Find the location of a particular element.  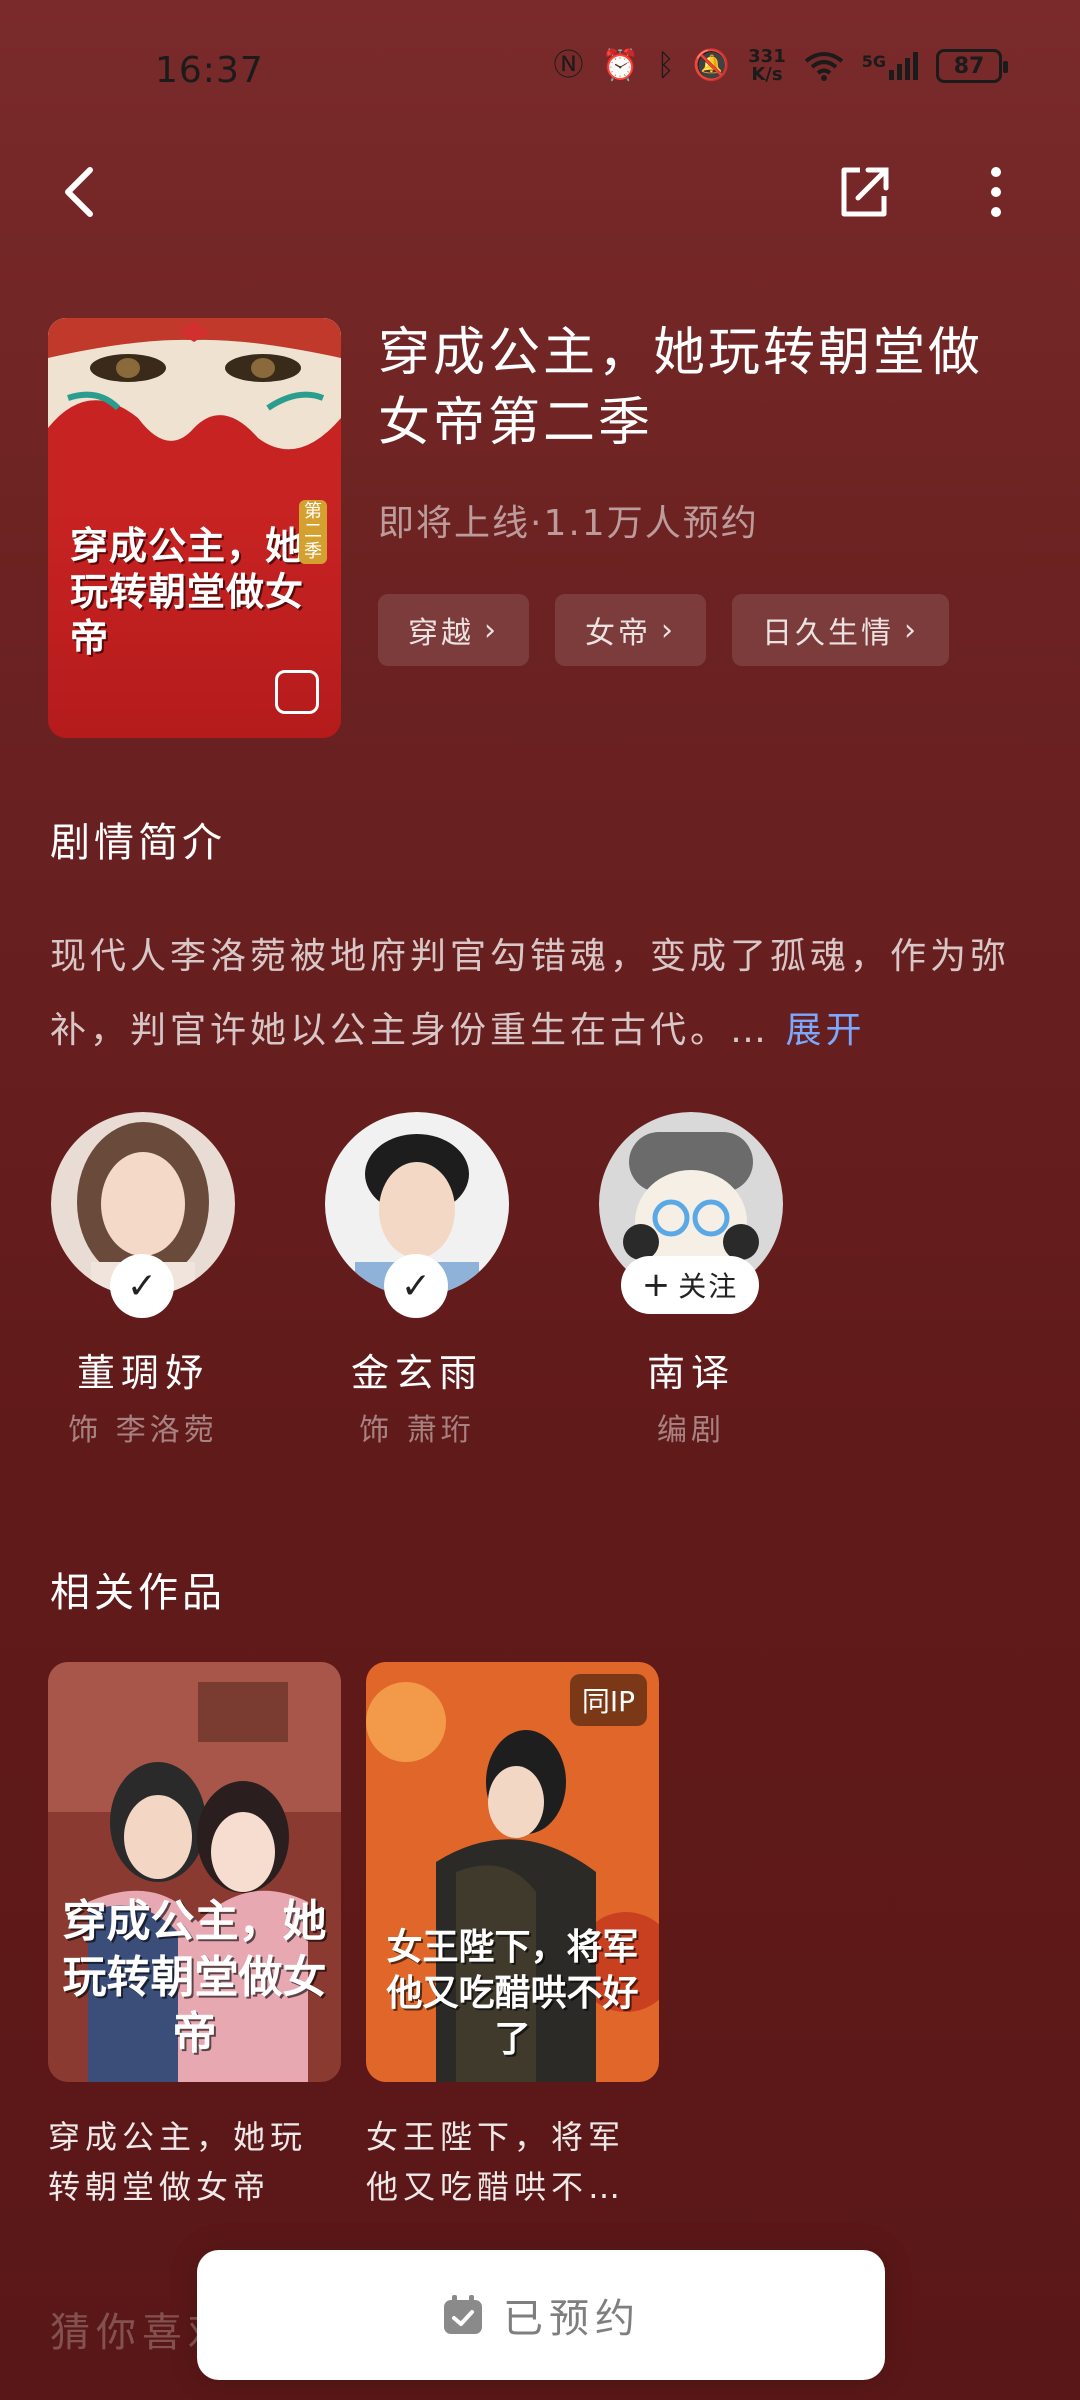

tag-list: 穿越 › 女帝 › 日久生情 › is located at coordinates (663, 630).